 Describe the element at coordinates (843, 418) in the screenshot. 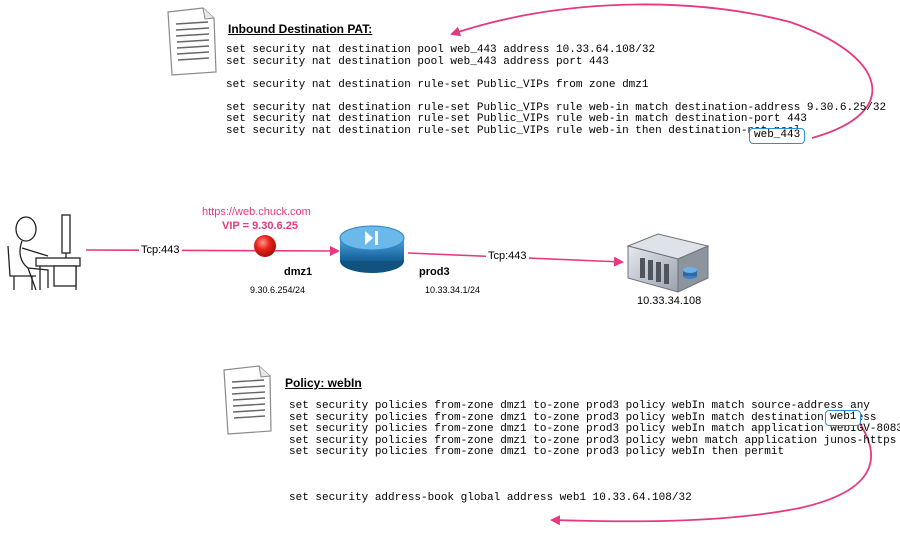

I see `address-callout: web1` at that location.